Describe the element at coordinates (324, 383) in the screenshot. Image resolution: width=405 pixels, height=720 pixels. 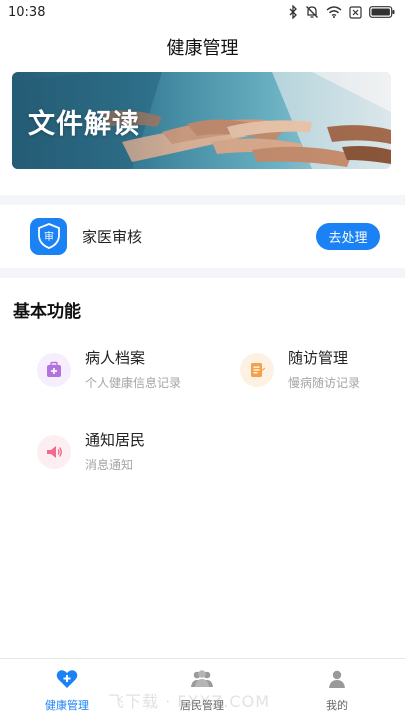
I see `function-desc: 慢病随访记录` at that location.